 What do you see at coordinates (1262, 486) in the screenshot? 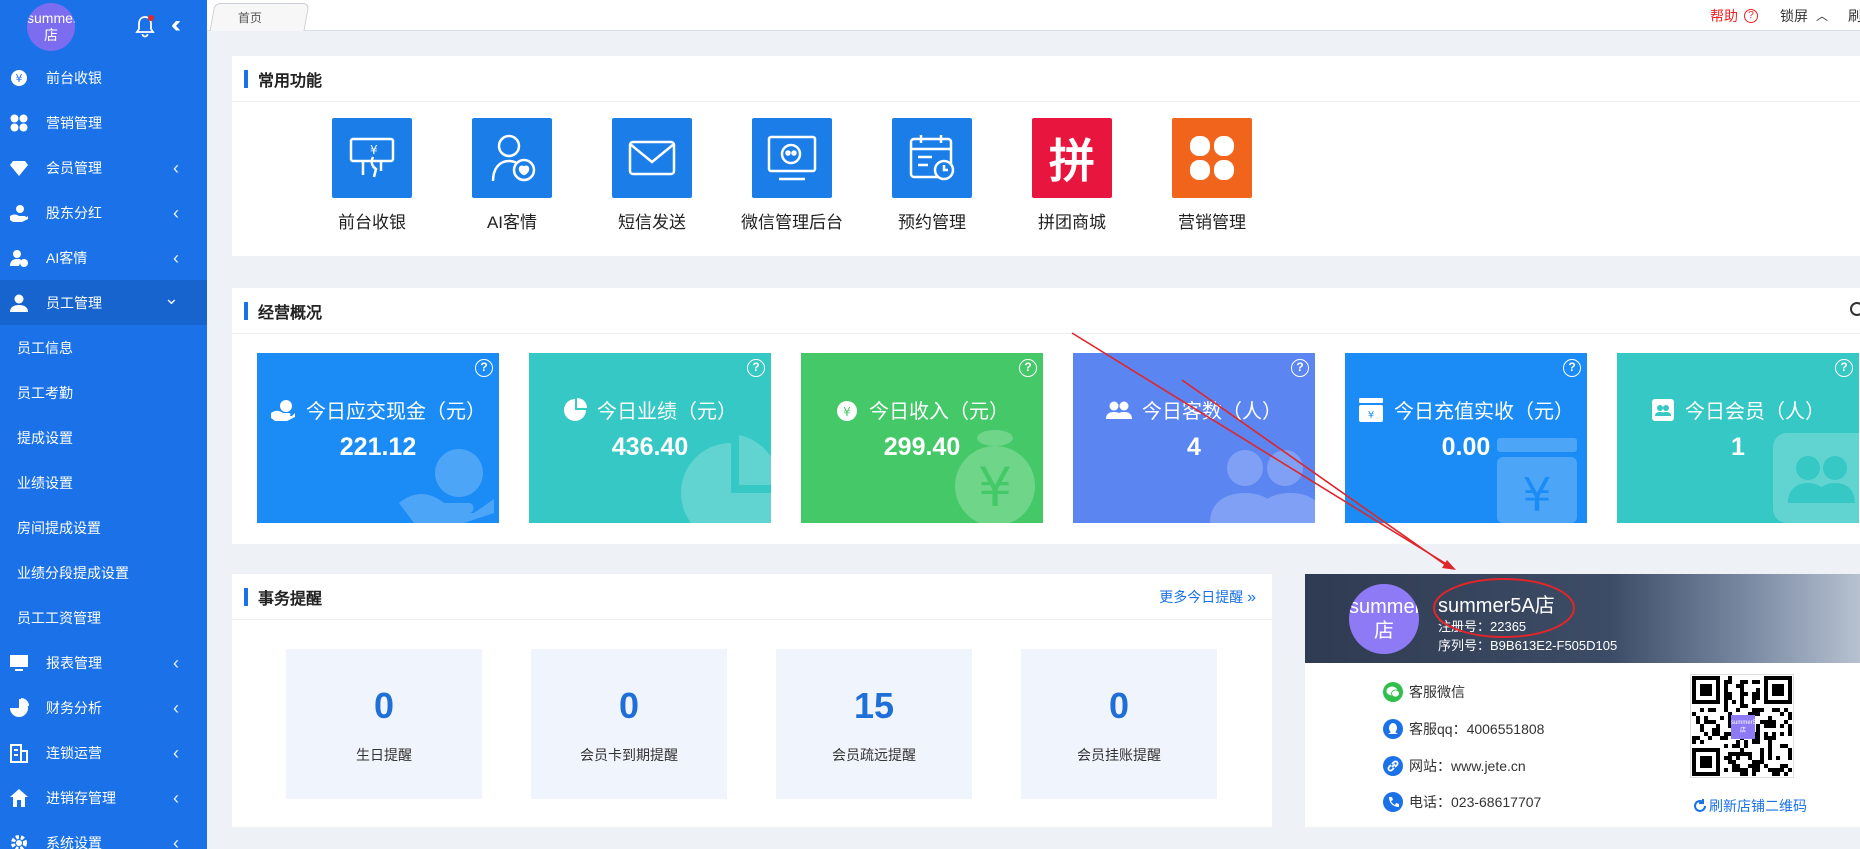
I see `users-icon` at bounding box center [1262, 486].